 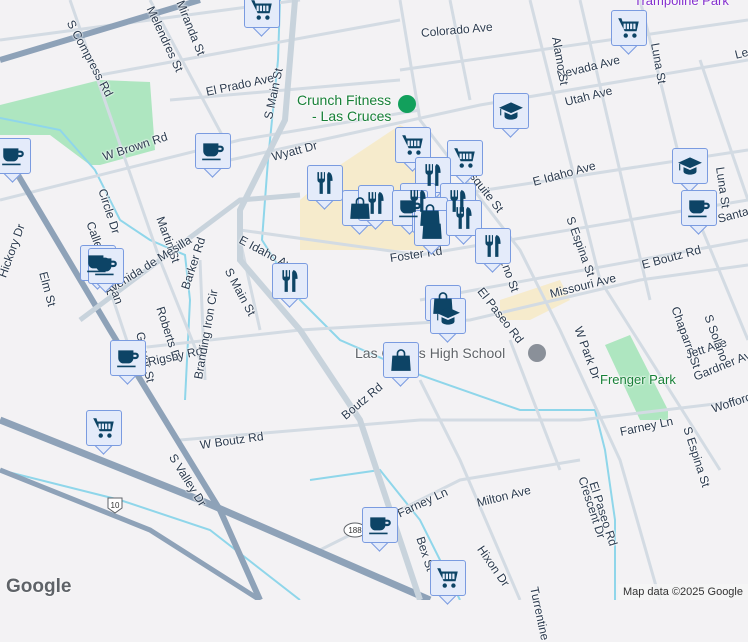 I want to click on poi-frenger-park: Frenger Park, so click(x=638, y=379).